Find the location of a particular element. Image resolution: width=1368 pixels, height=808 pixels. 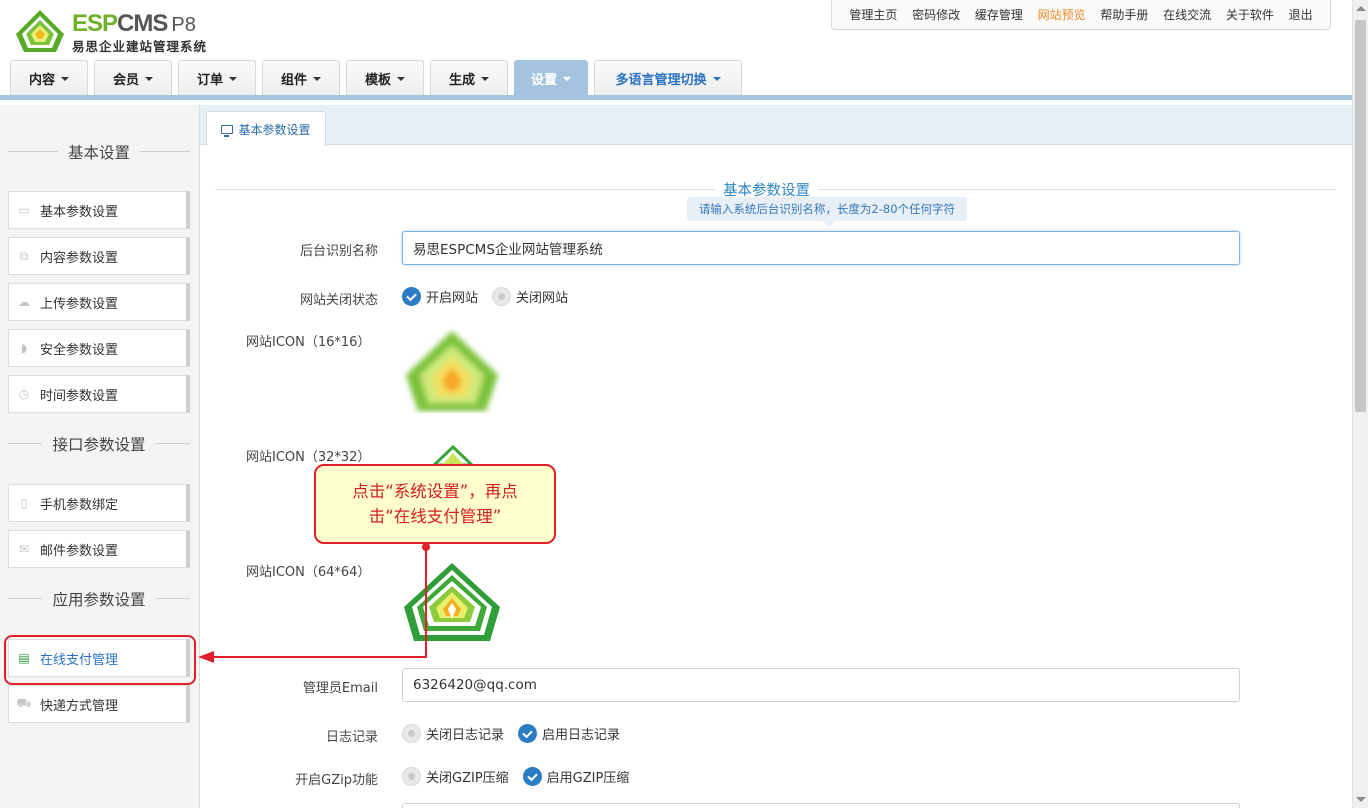

callout-line-2: 击“在线支付管理” is located at coordinates (435, 516).